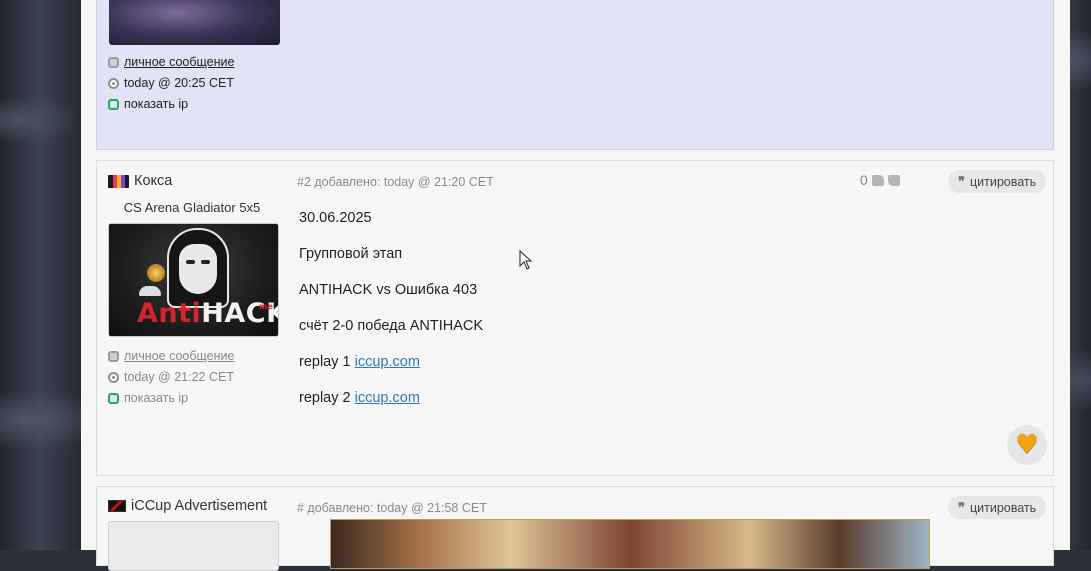  What do you see at coordinates (150, 291) in the screenshot?
I see `hat-graphic` at bounding box center [150, 291].